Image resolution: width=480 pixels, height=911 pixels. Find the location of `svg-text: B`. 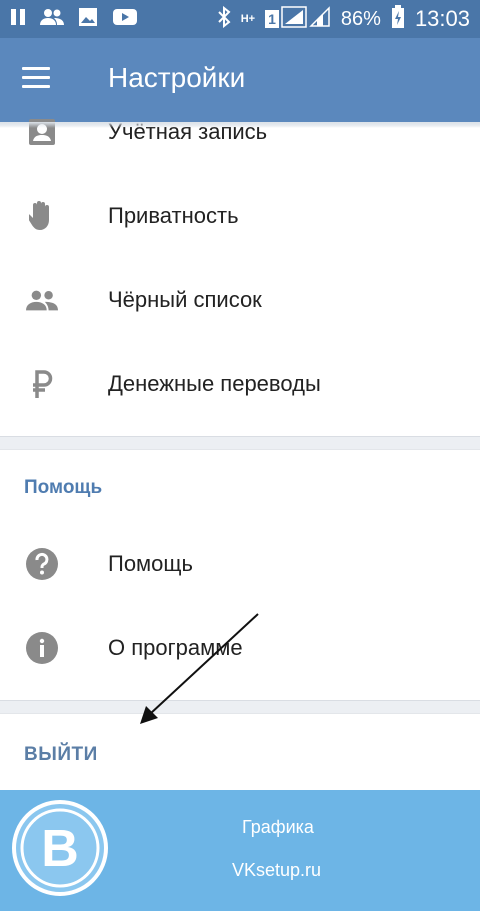

svg-text: B is located at coordinates (60, 849).